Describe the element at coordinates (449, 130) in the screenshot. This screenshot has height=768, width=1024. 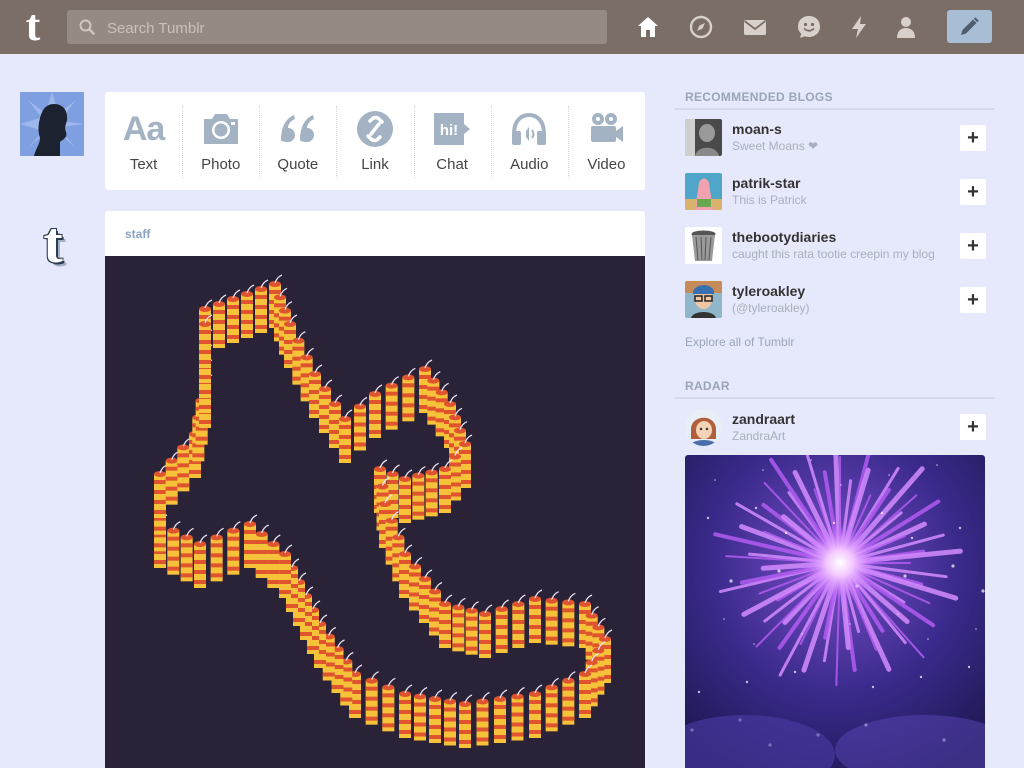
I see `chat-glyph: hi!` at that location.